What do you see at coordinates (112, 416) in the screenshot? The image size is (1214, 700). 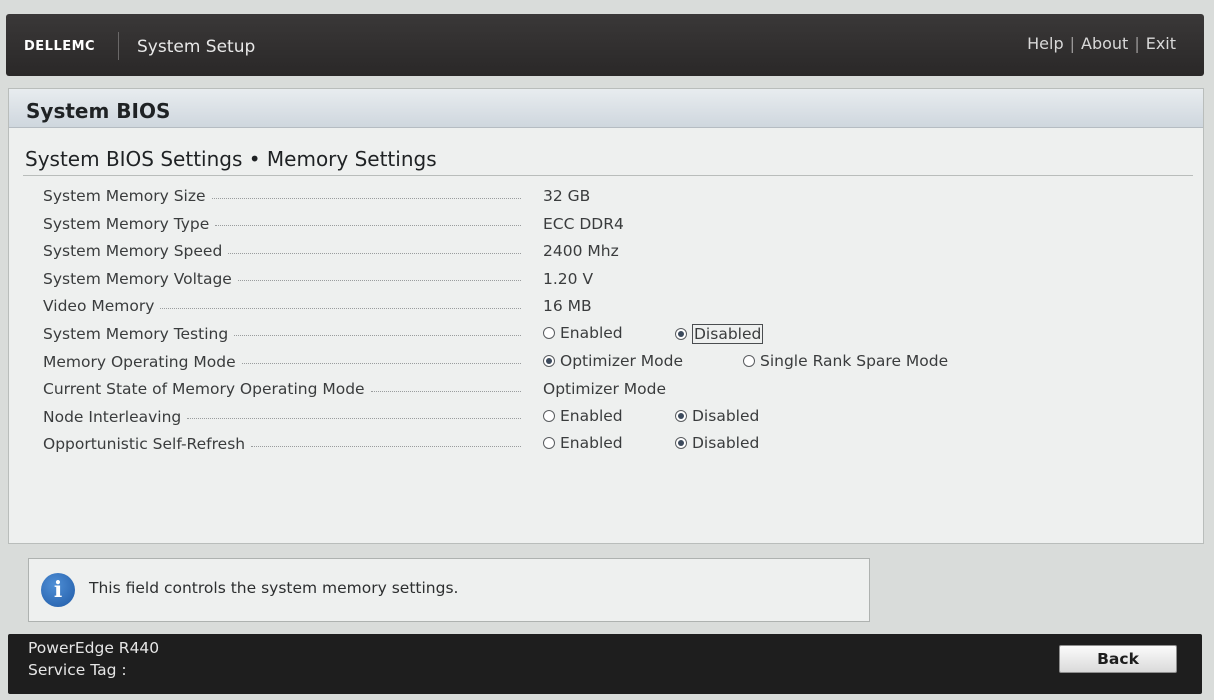 I see `setting-label: Node Interleaving` at bounding box center [112, 416].